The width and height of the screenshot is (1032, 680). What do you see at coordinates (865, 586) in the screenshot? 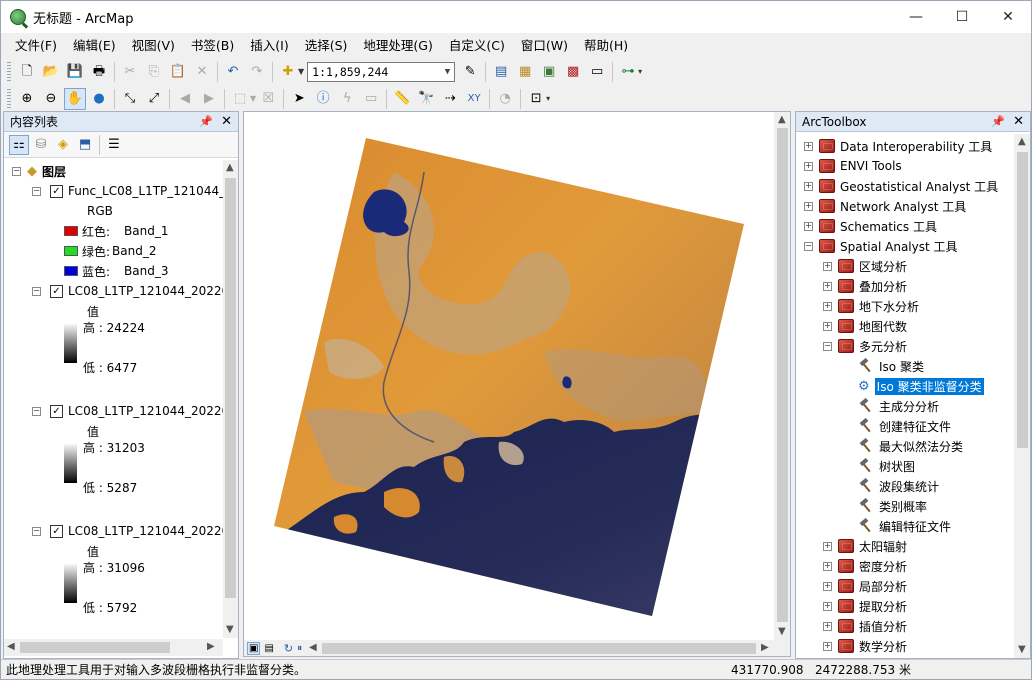
I see `toolset-item: + 局部分析` at bounding box center [865, 586].